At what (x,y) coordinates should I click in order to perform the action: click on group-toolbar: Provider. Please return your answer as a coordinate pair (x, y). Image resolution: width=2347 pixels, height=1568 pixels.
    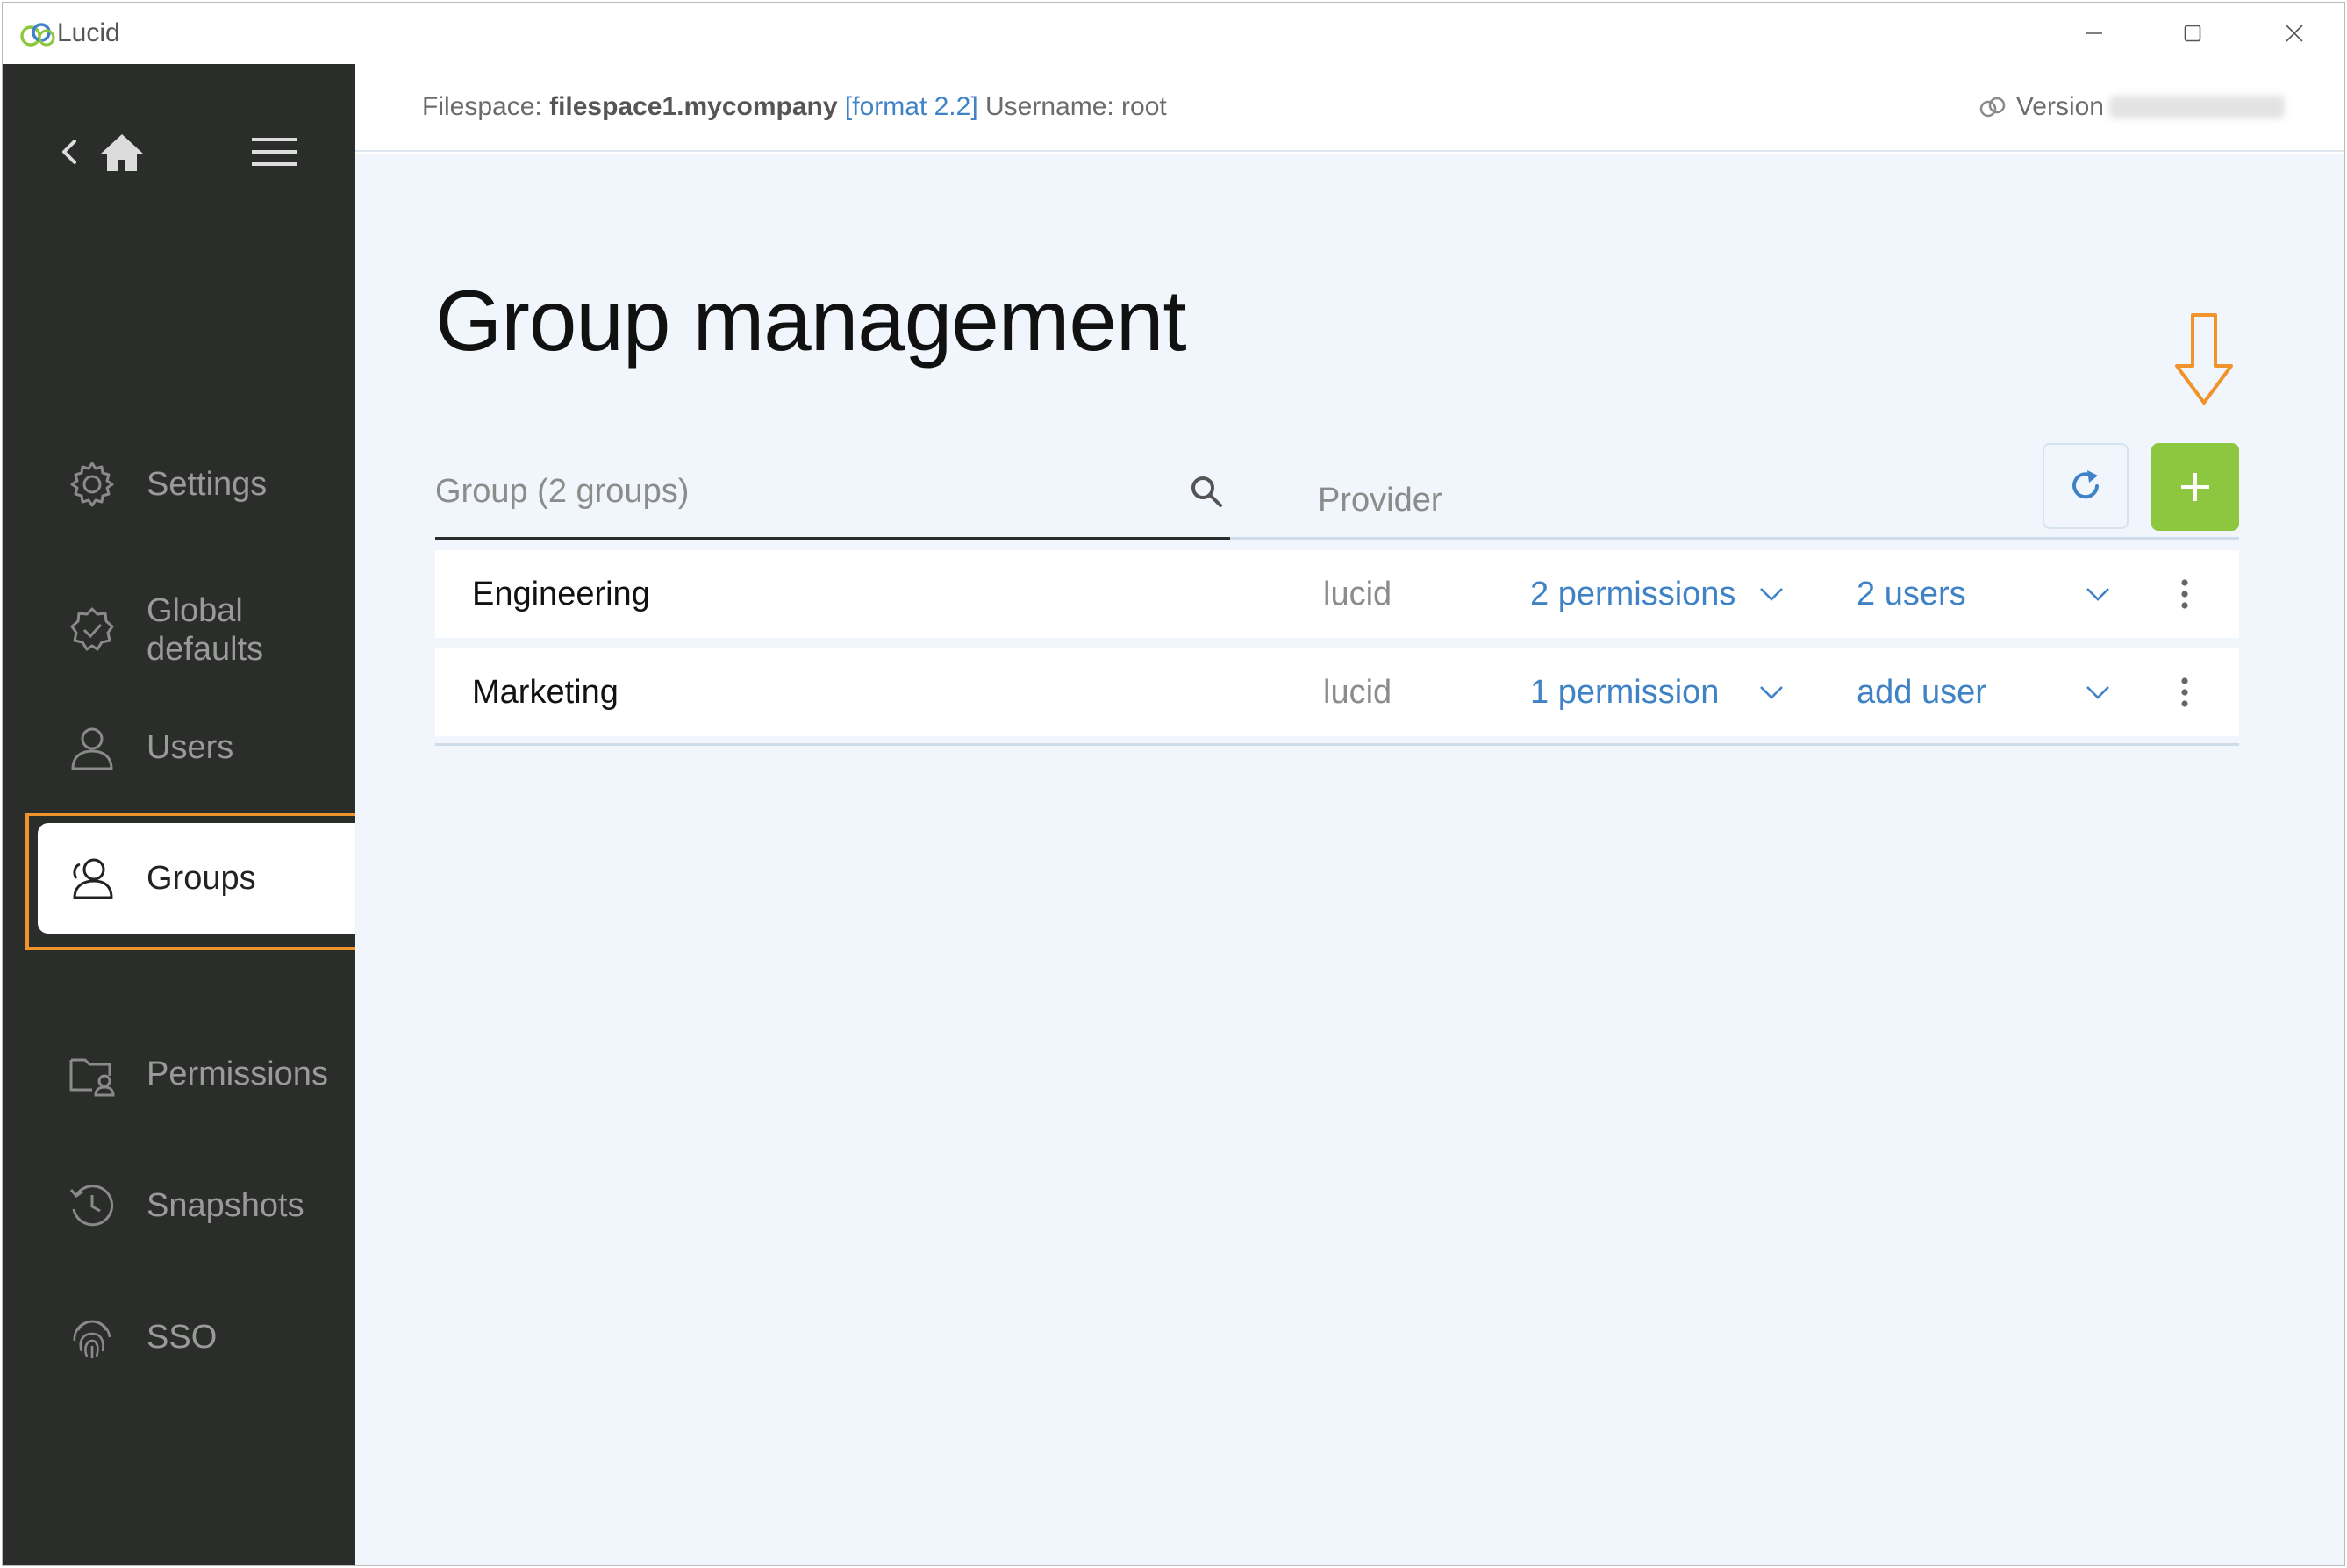
    Looking at the image, I should click on (1337, 491).